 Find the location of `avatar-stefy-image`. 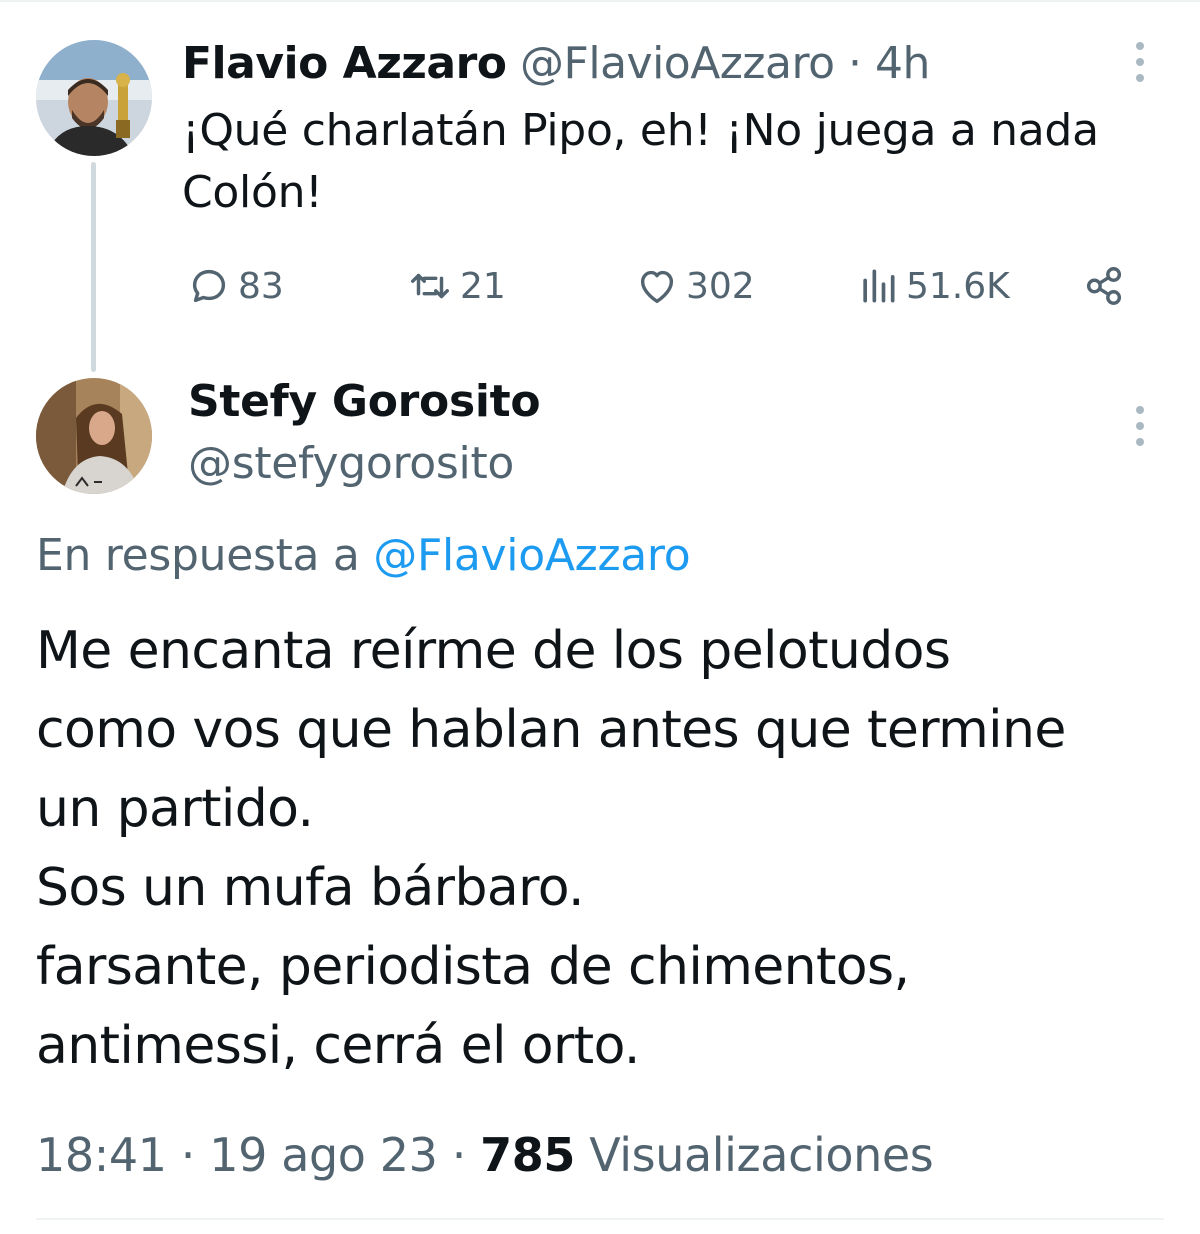

avatar-stefy-image is located at coordinates (94, 436).